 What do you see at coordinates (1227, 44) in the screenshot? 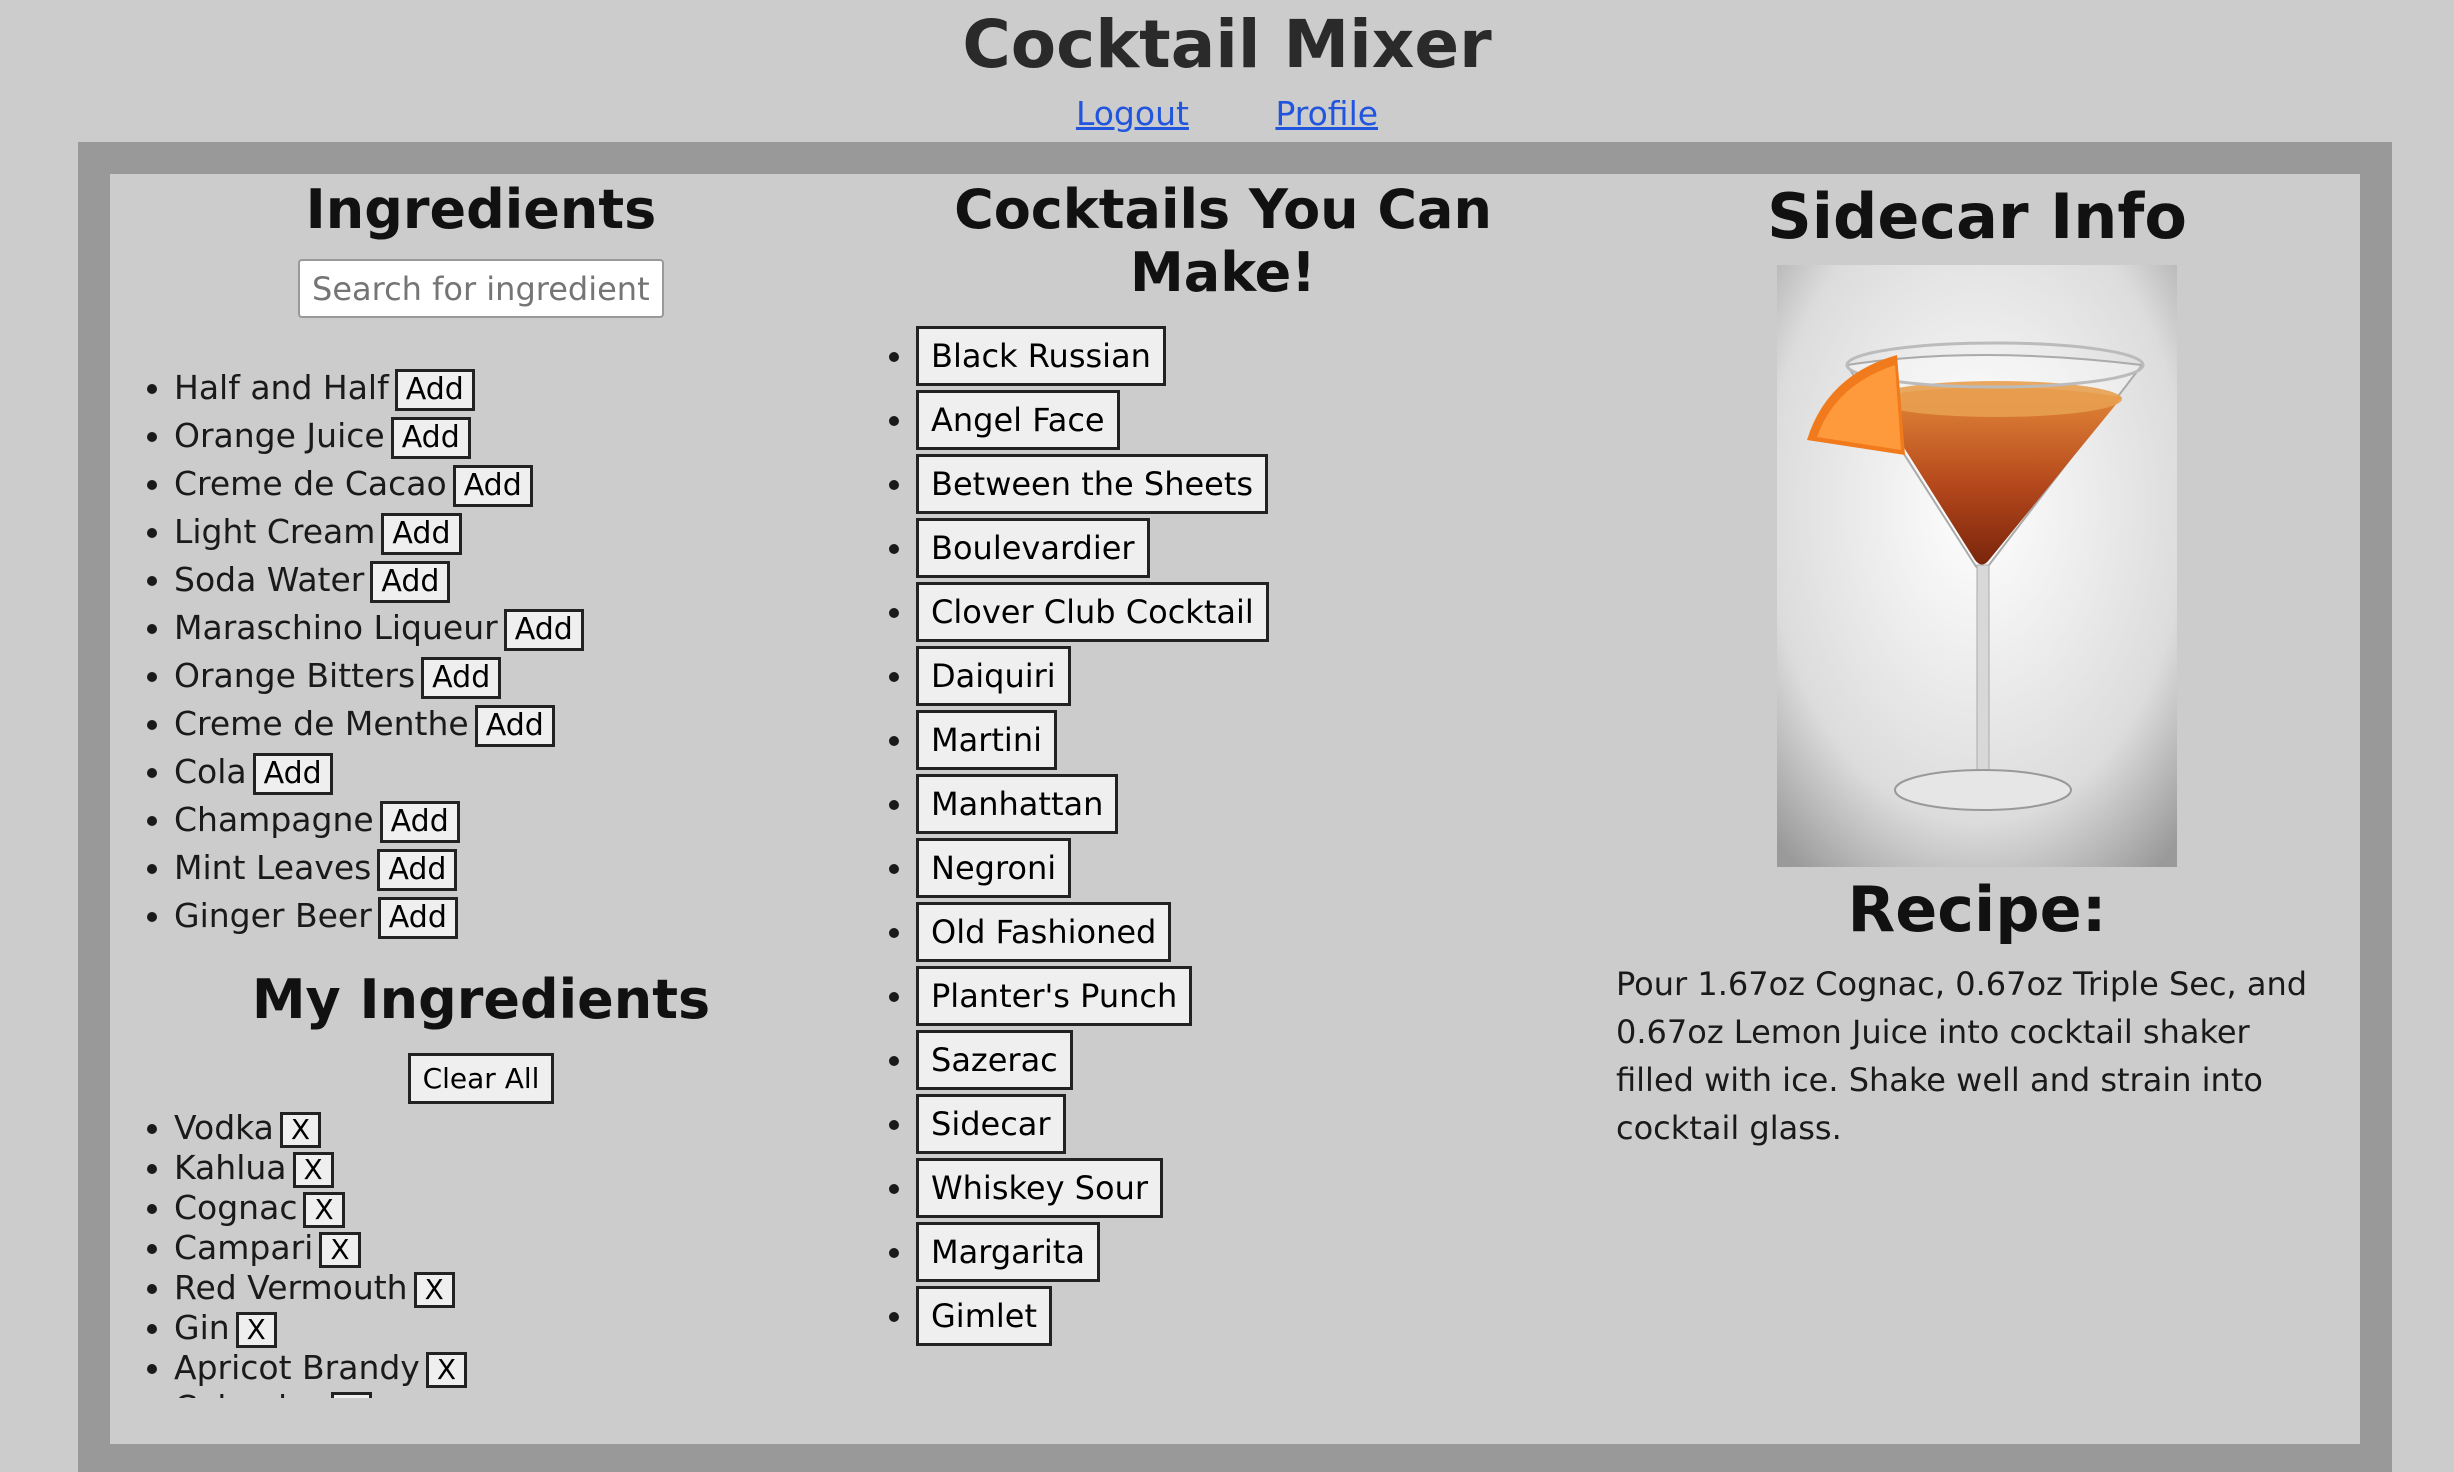
I see `page-title: Cocktail Mixer` at bounding box center [1227, 44].